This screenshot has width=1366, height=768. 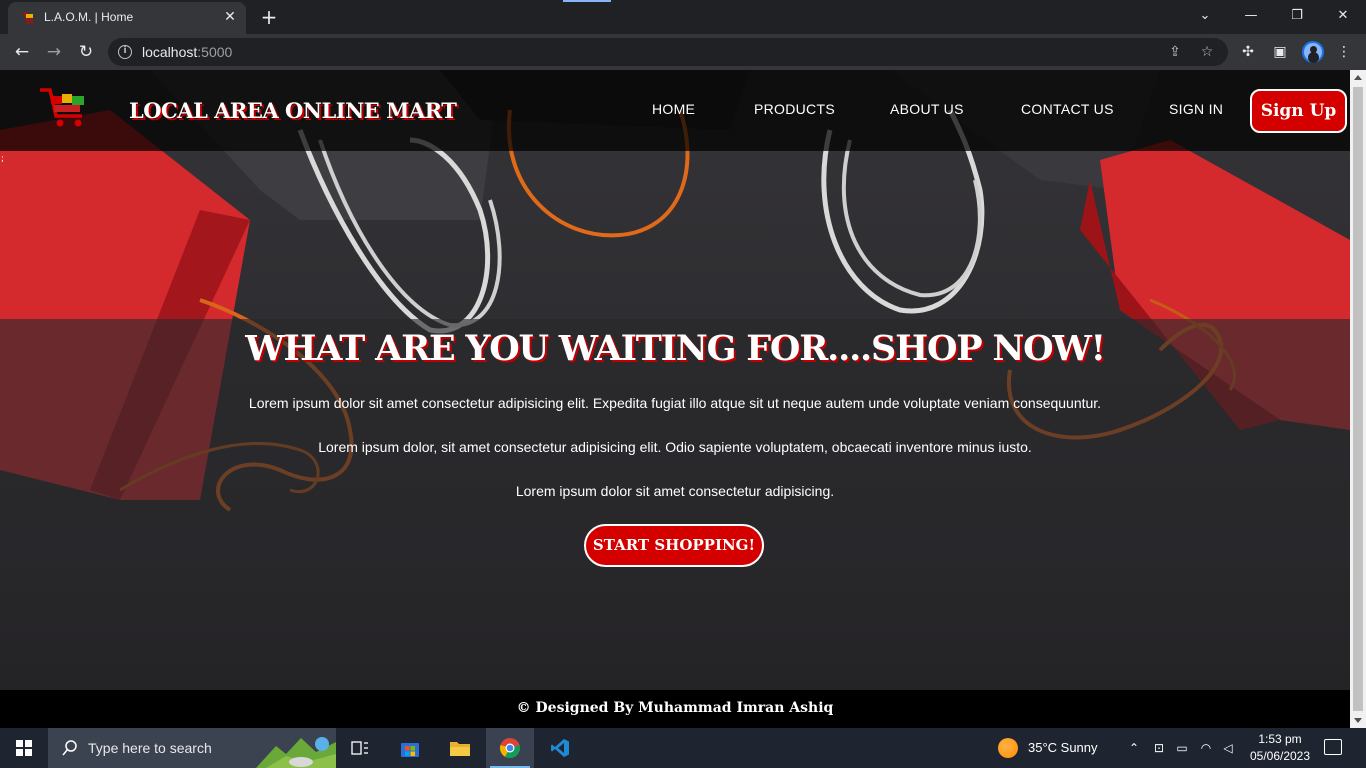 What do you see at coordinates (28, 18) in the screenshot?
I see `cart-favicon-icon` at bounding box center [28, 18].